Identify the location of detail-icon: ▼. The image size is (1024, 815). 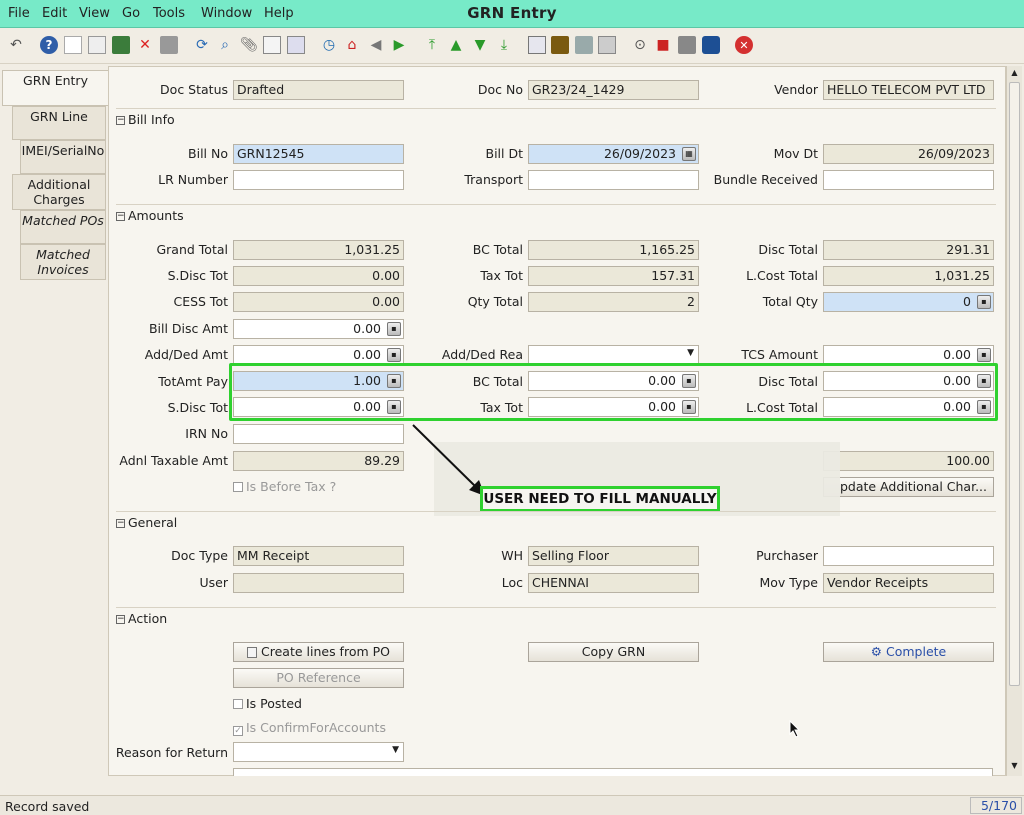
(480, 45).